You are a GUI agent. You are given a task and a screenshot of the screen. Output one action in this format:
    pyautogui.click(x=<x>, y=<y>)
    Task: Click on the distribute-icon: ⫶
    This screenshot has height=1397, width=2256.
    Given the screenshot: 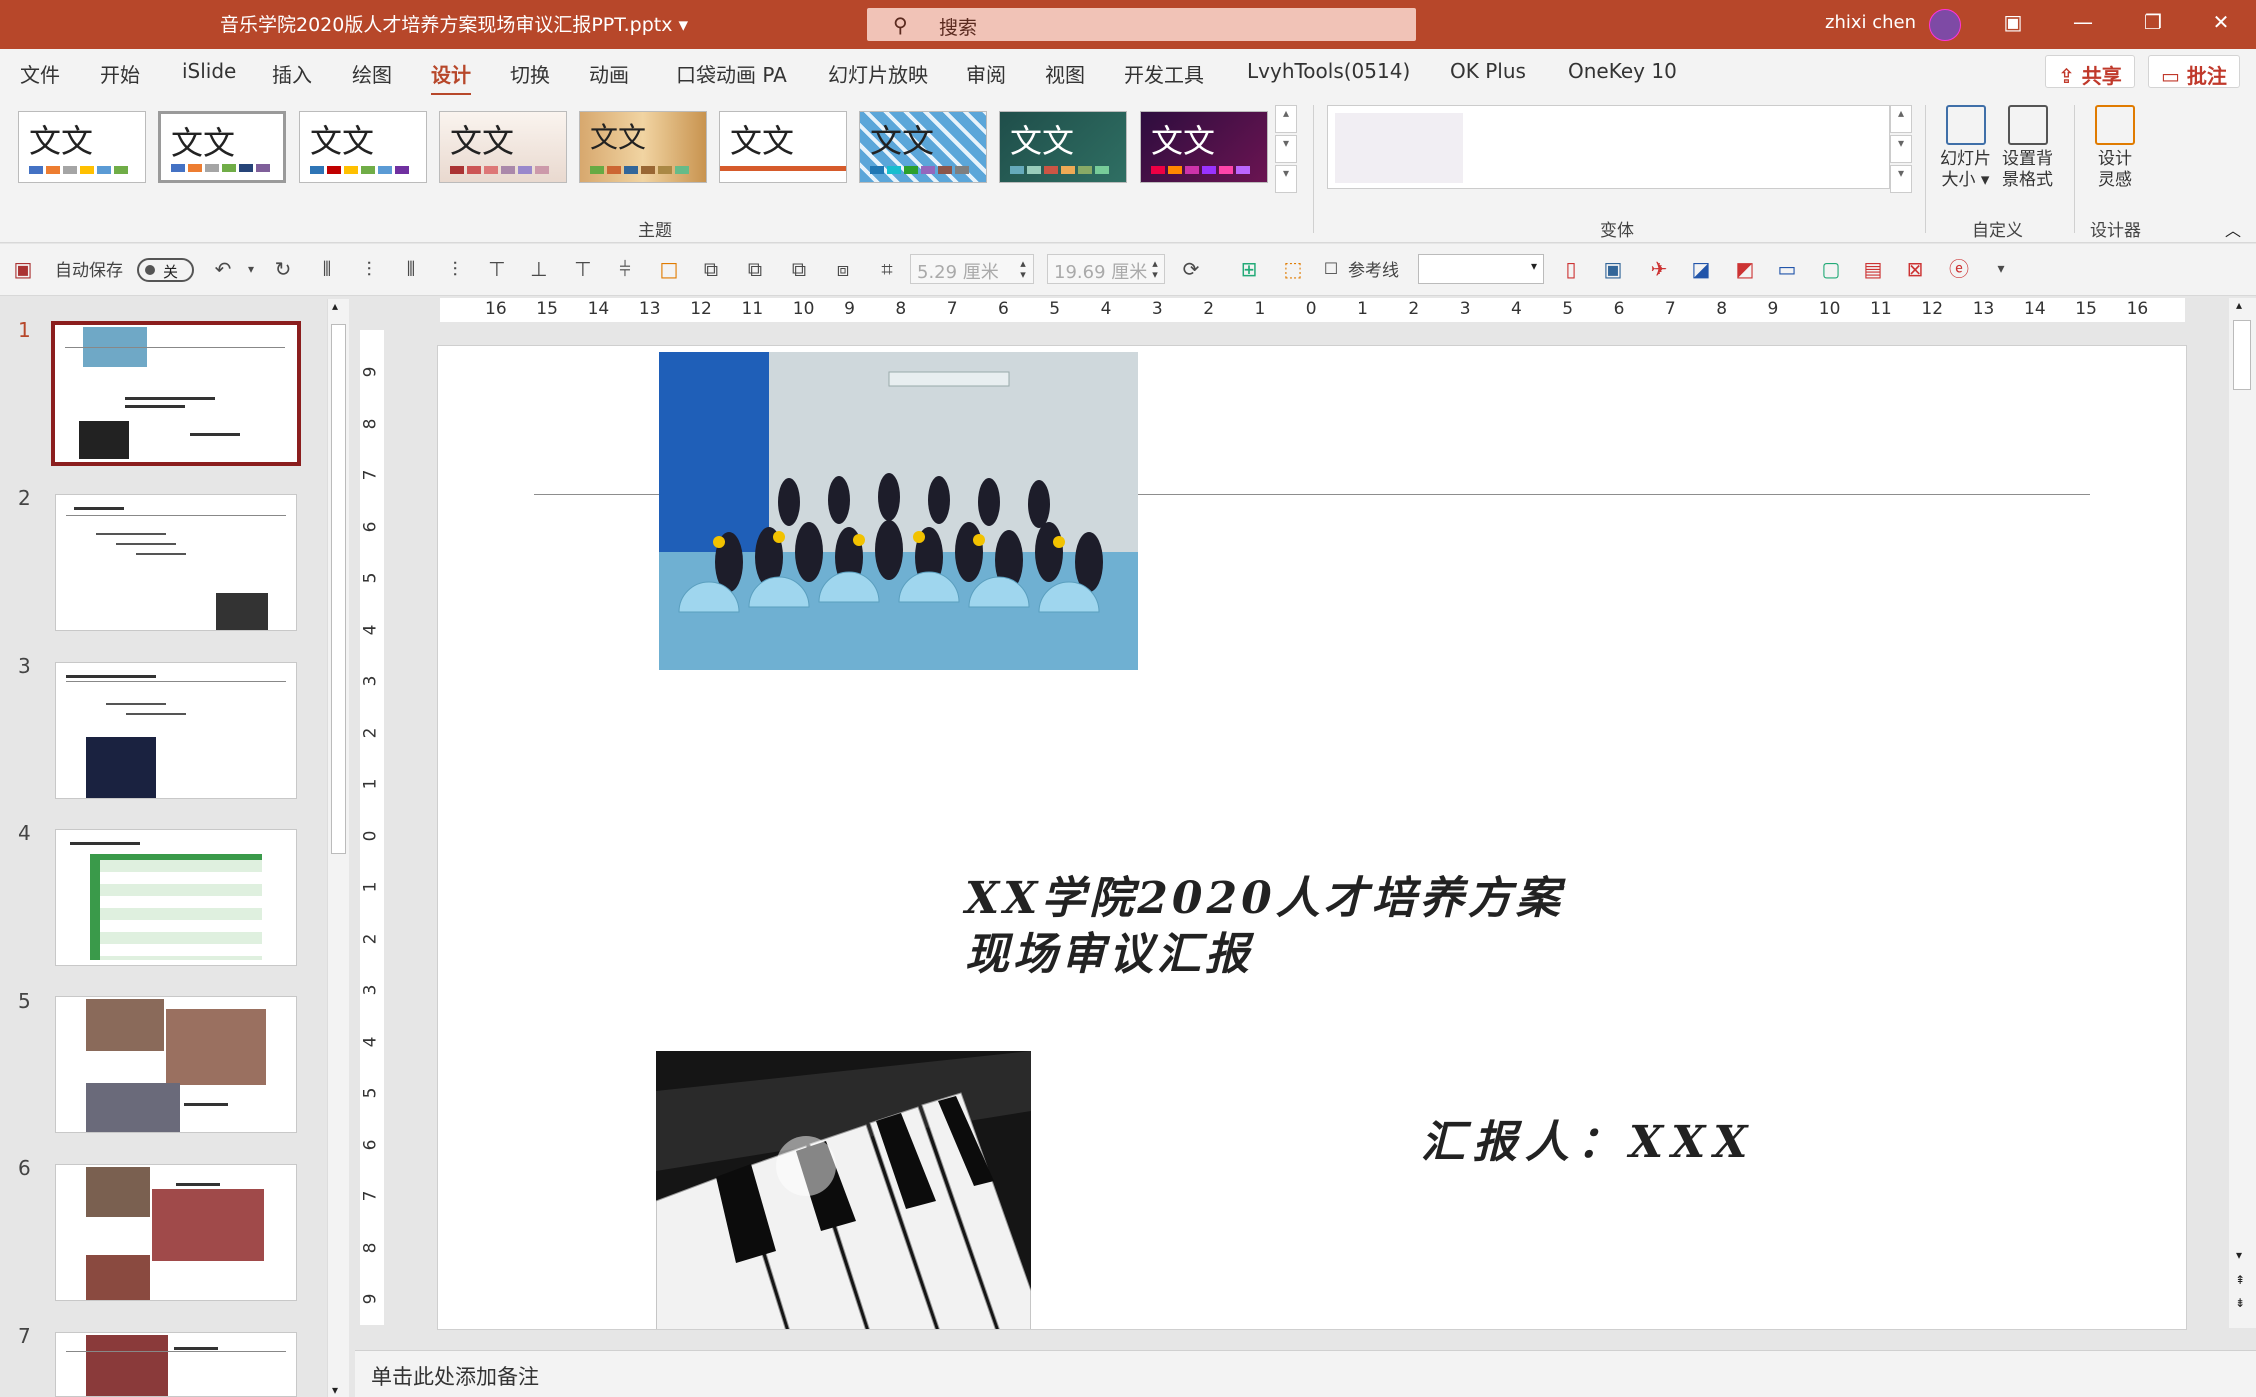 What is the action you would take?
    pyautogui.click(x=455, y=269)
    